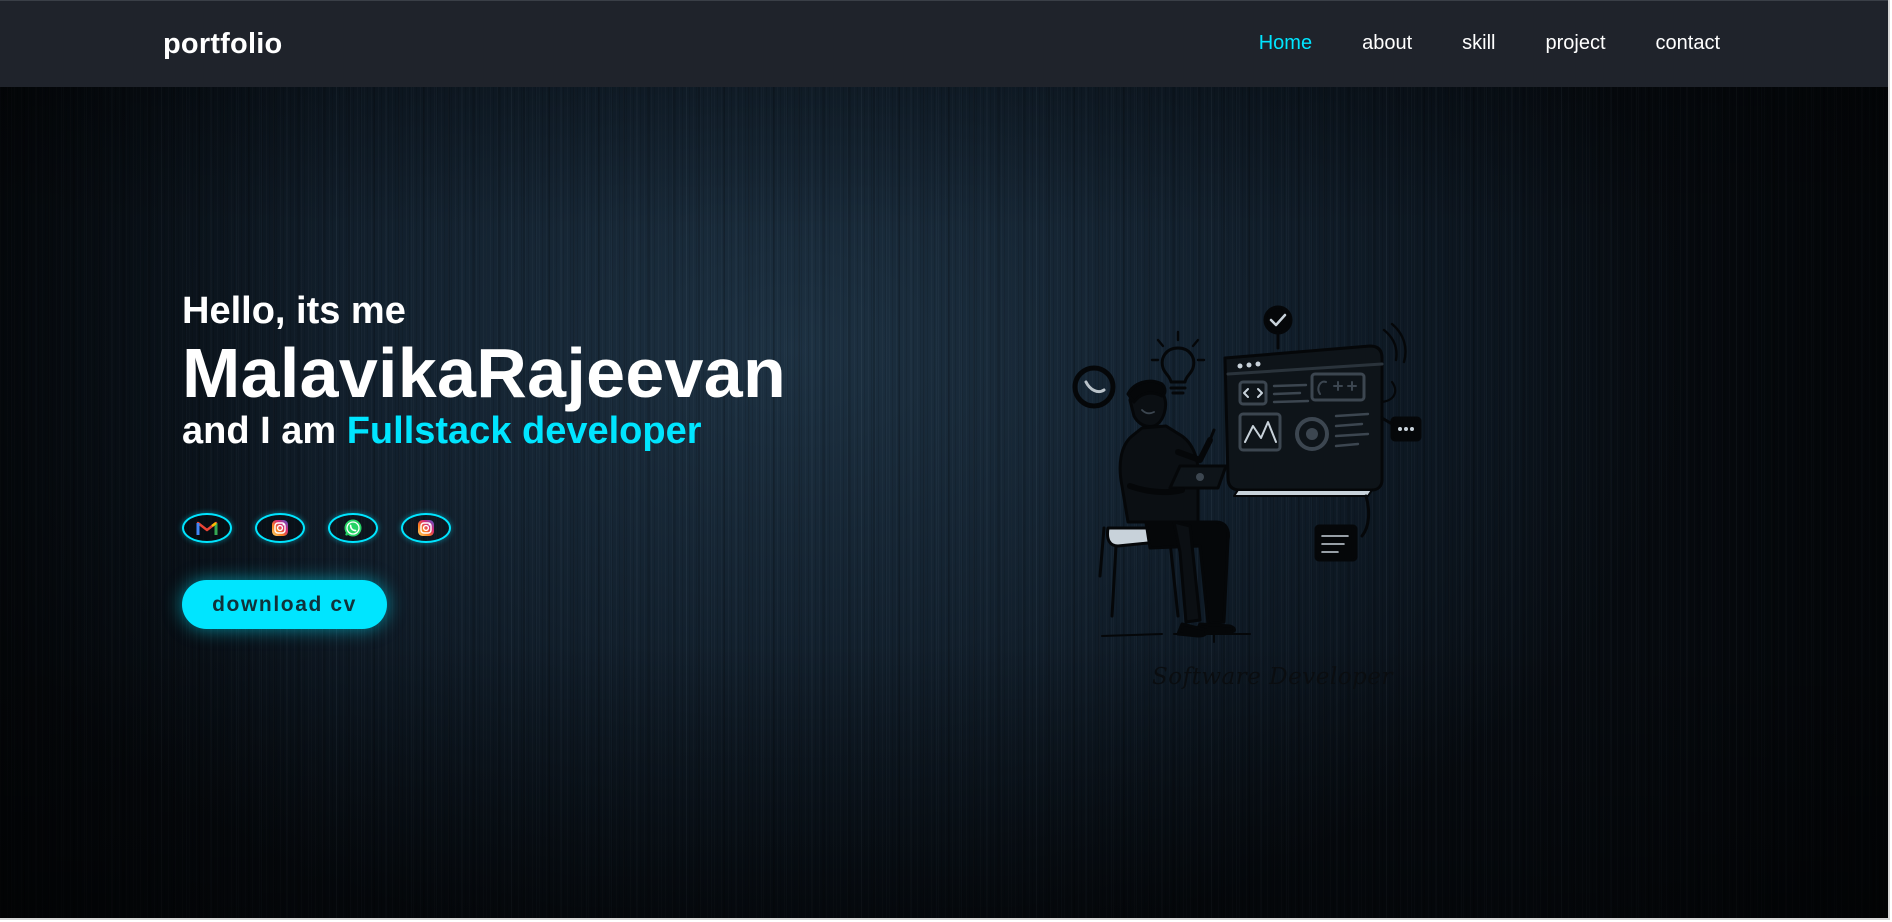 The image size is (1892, 922). I want to click on download-cv-button: download cv, so click(284, 604).